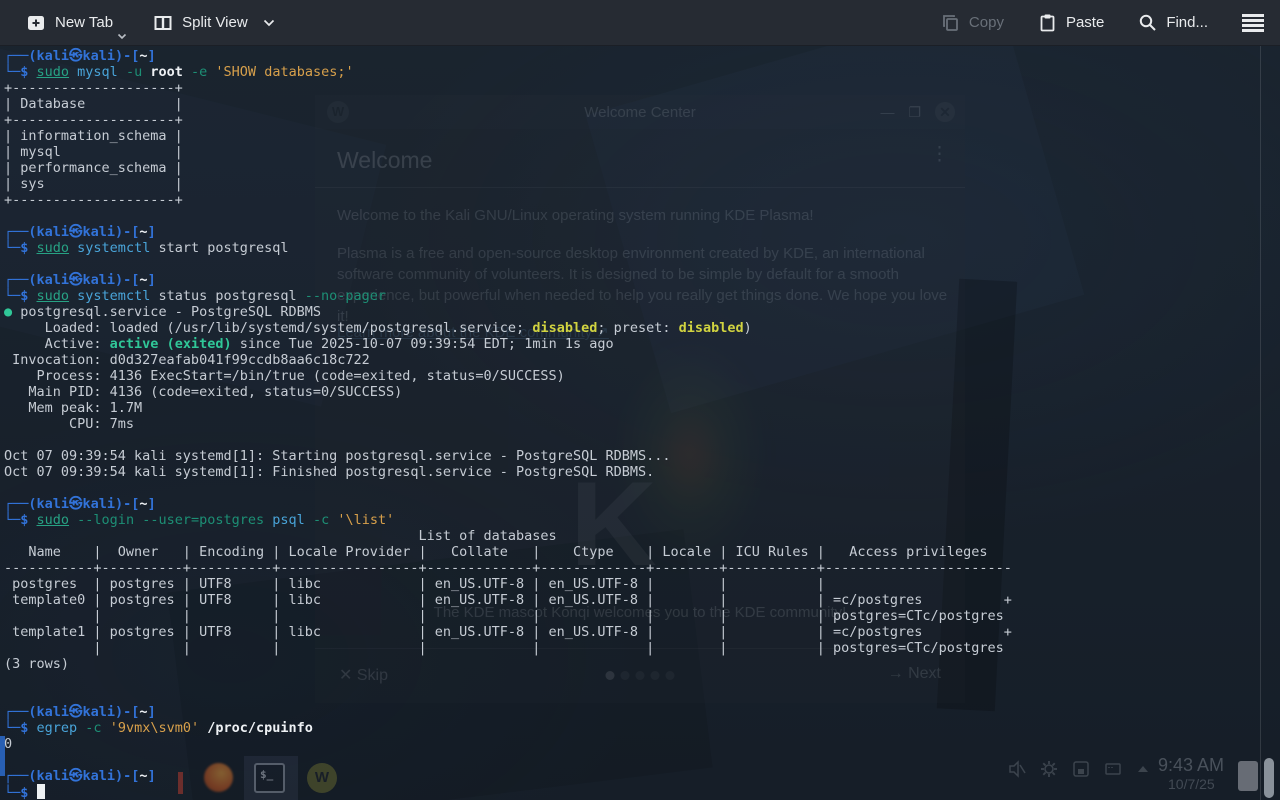  What do you see at coordinates (986, 22) in the screenshot?
I see `copy-label: Copy` at bounding box center [986, 22].